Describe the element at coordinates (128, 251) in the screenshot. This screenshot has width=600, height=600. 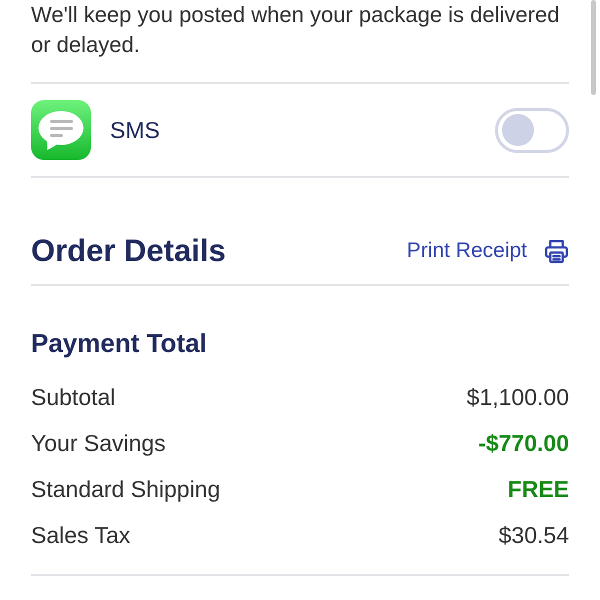
I see `section-heading: Order Details` at that location.